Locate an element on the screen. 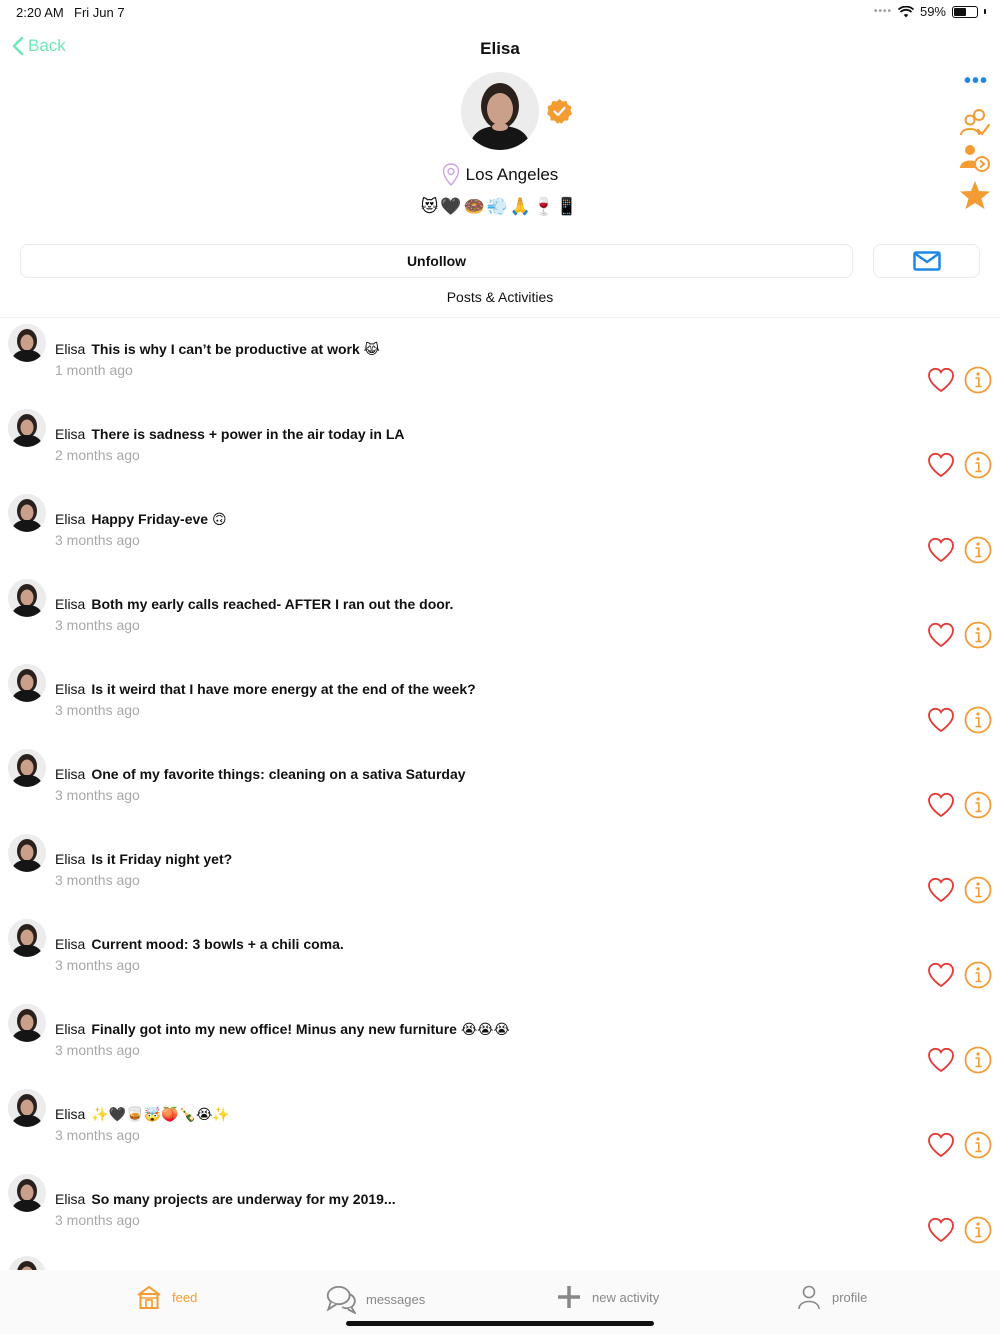 The height and width of the screenshot is (1334, 1000). tab-label: profile is located at coordinates (850, 1297).